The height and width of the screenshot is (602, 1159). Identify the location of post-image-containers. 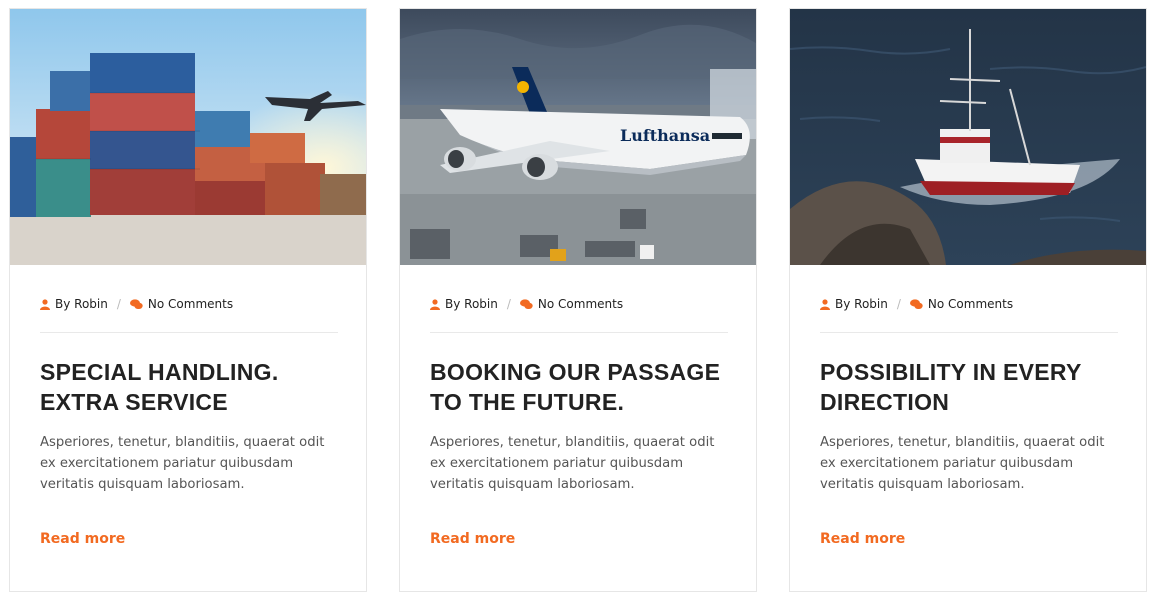
(188, 137).